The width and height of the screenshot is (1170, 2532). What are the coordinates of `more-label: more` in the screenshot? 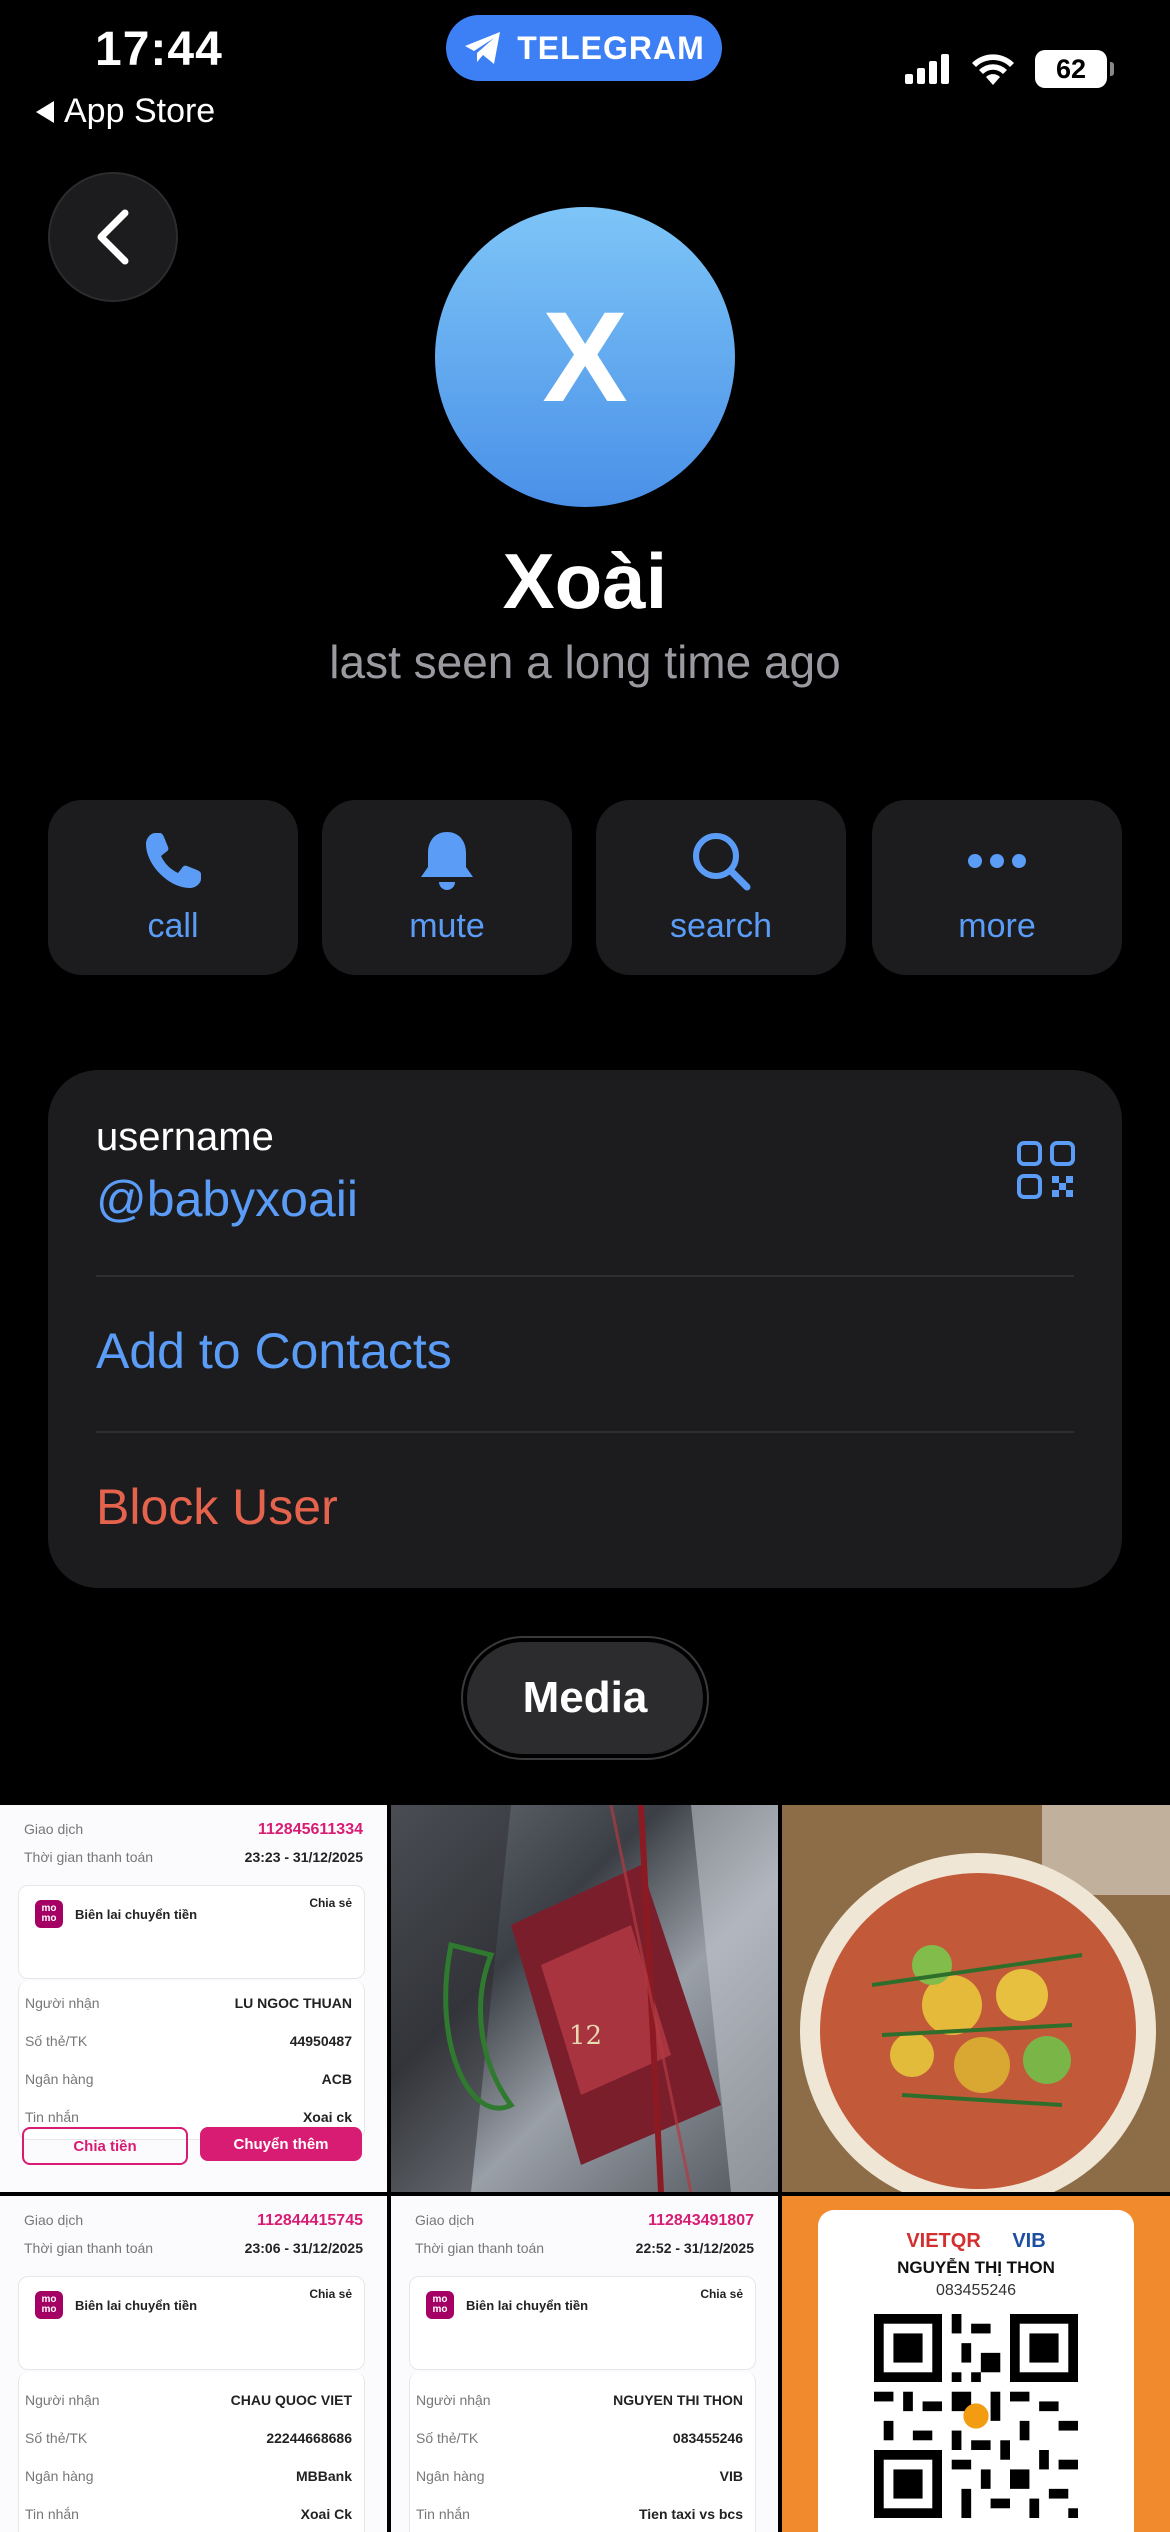 It's located at (997, 926).